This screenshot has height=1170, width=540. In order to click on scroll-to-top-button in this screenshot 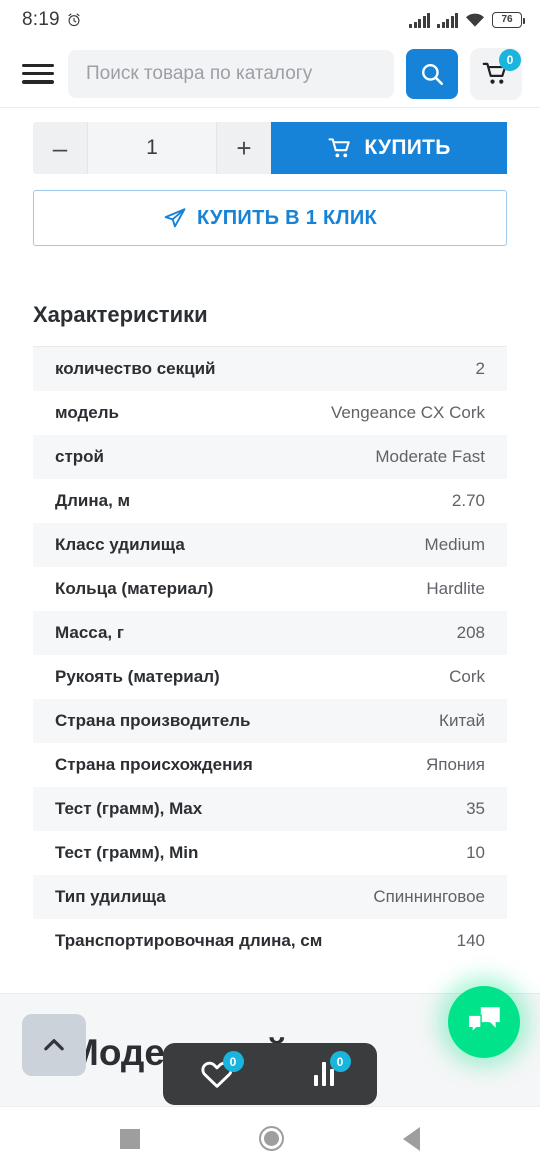, I will do `click(54, 1045)`.